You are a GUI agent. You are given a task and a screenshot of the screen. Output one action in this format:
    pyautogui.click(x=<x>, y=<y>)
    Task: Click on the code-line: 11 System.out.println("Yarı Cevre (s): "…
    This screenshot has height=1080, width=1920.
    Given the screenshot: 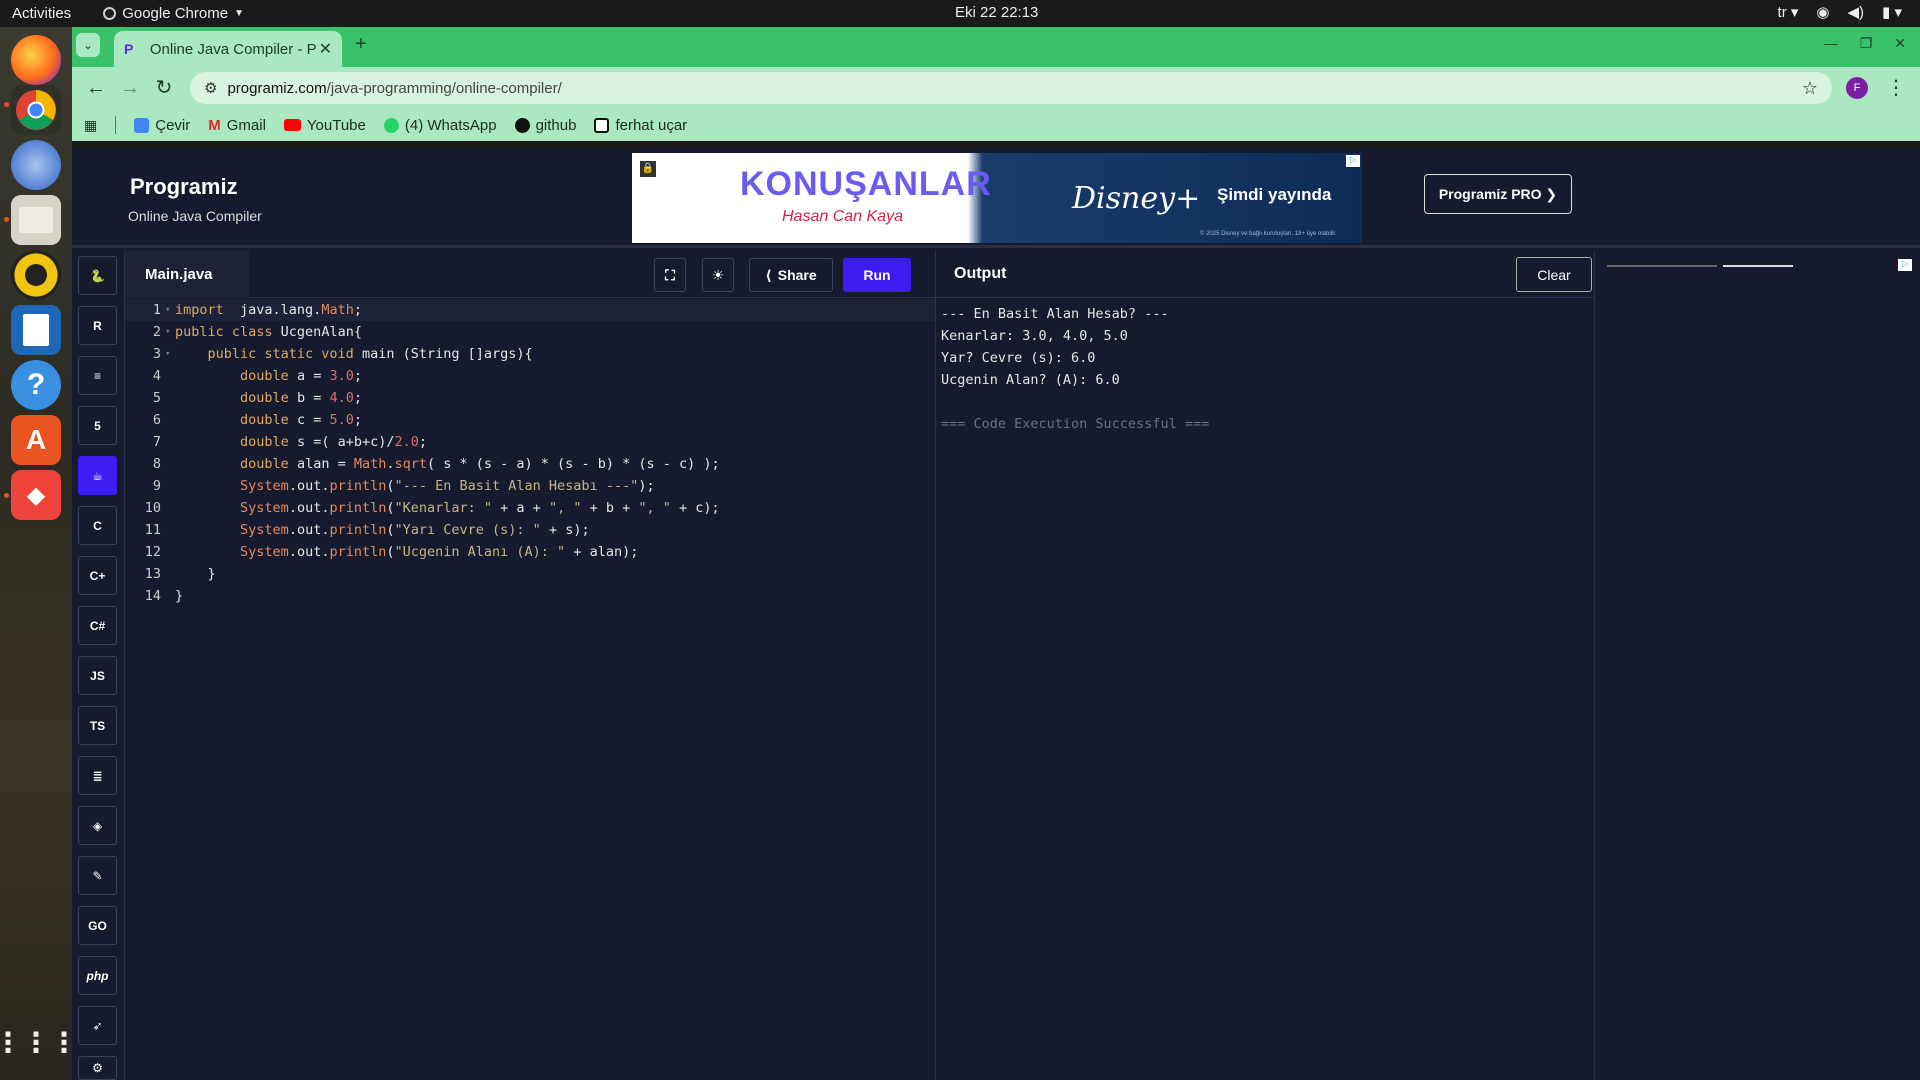 What is the action you would take?
    pyautogui.click(x=530, y=530)
    